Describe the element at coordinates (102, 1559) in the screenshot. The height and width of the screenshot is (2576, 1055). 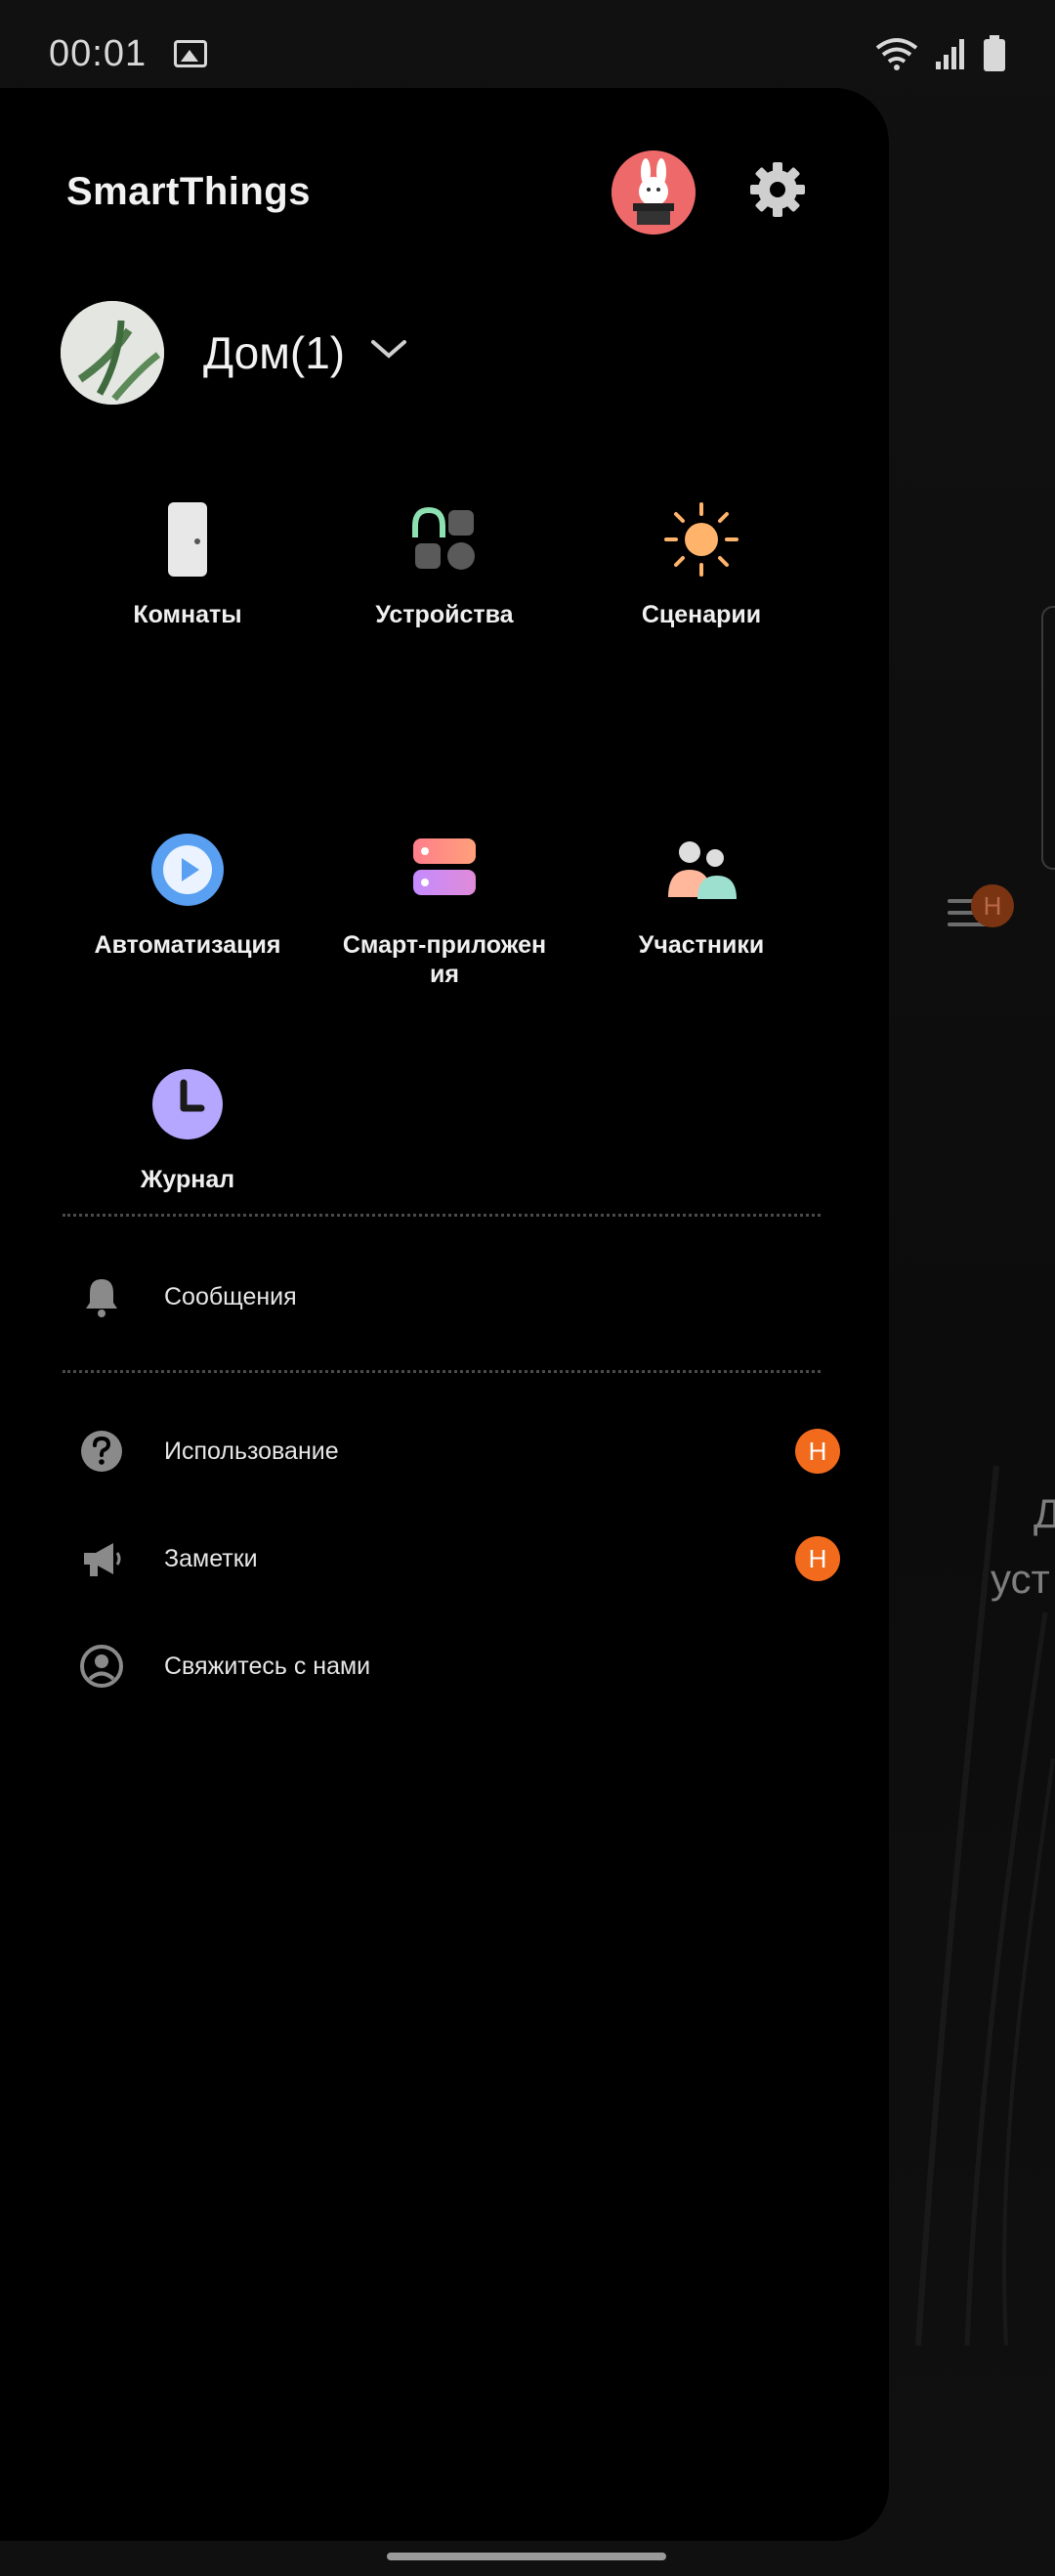
I see `megaphone-icon` at that location.